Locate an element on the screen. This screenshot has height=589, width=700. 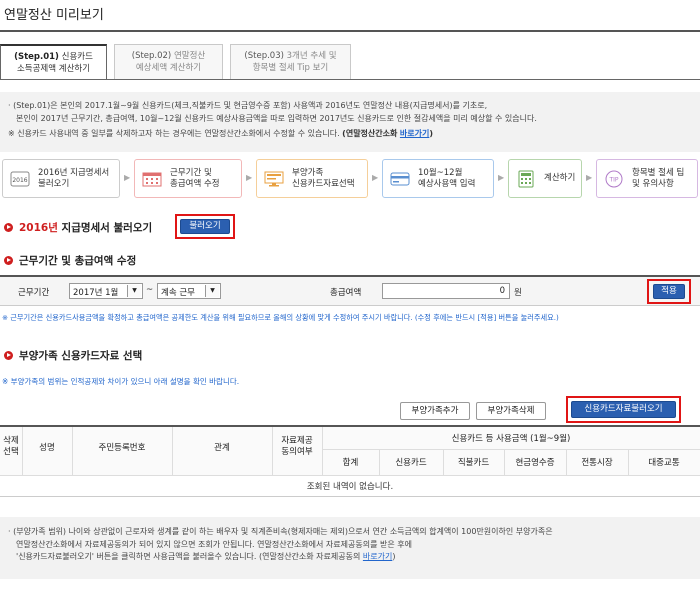
period-salary-row: 근무기간 2017년 1월 ▼ ~ 계속 근무 ▼ 총급여액 0 원 is located at coordinates (350, 290).